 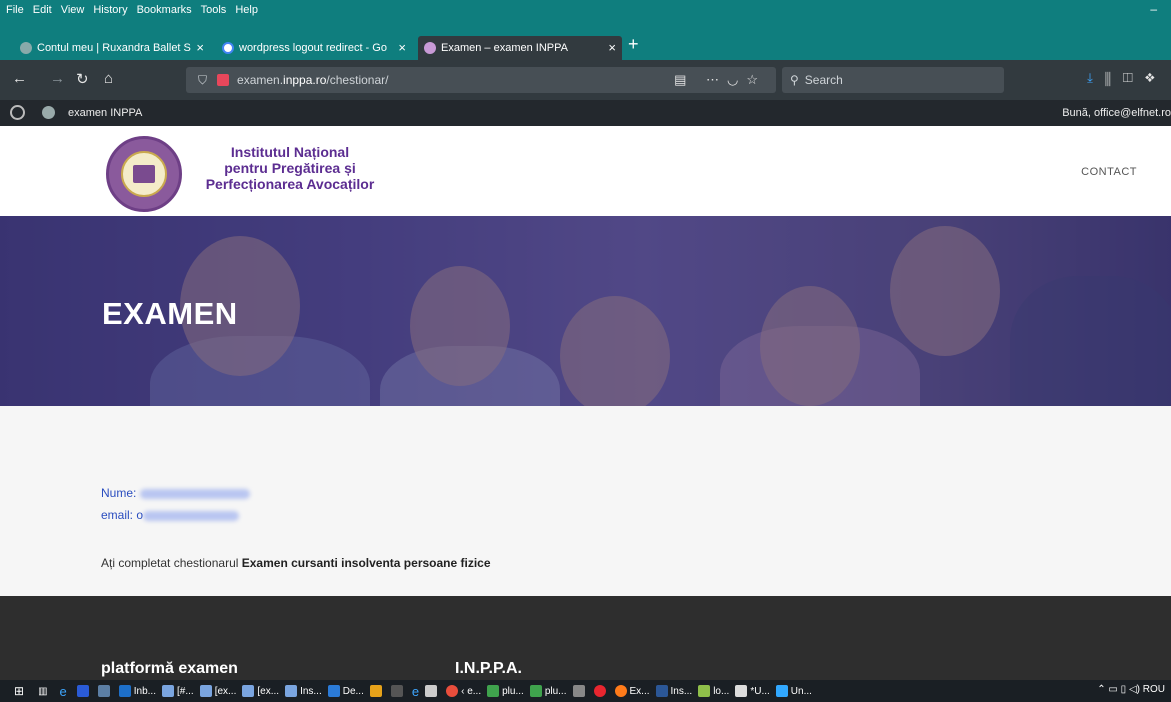 I want to click on logo-seal, so click(x=144, y=174).